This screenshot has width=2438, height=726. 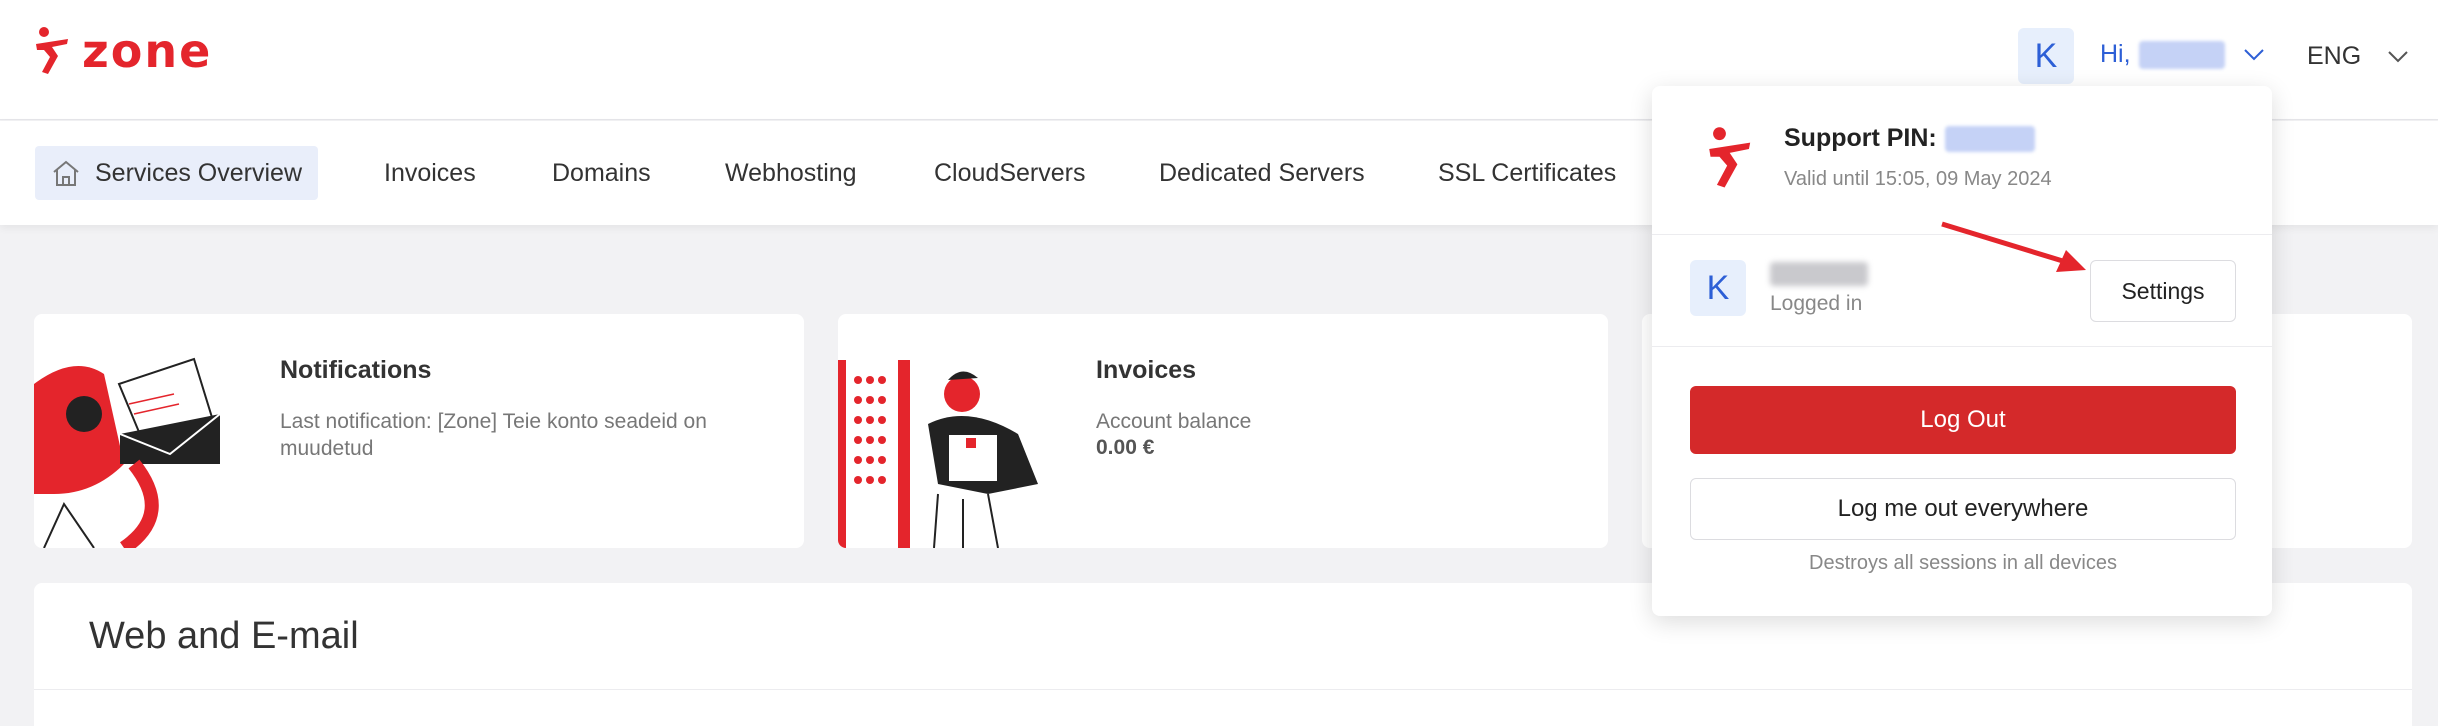 What do you see at coordinates (1963, 420) in the screenshot?
I see `logout-button: Log Out` at bounding box center [1963, 420].